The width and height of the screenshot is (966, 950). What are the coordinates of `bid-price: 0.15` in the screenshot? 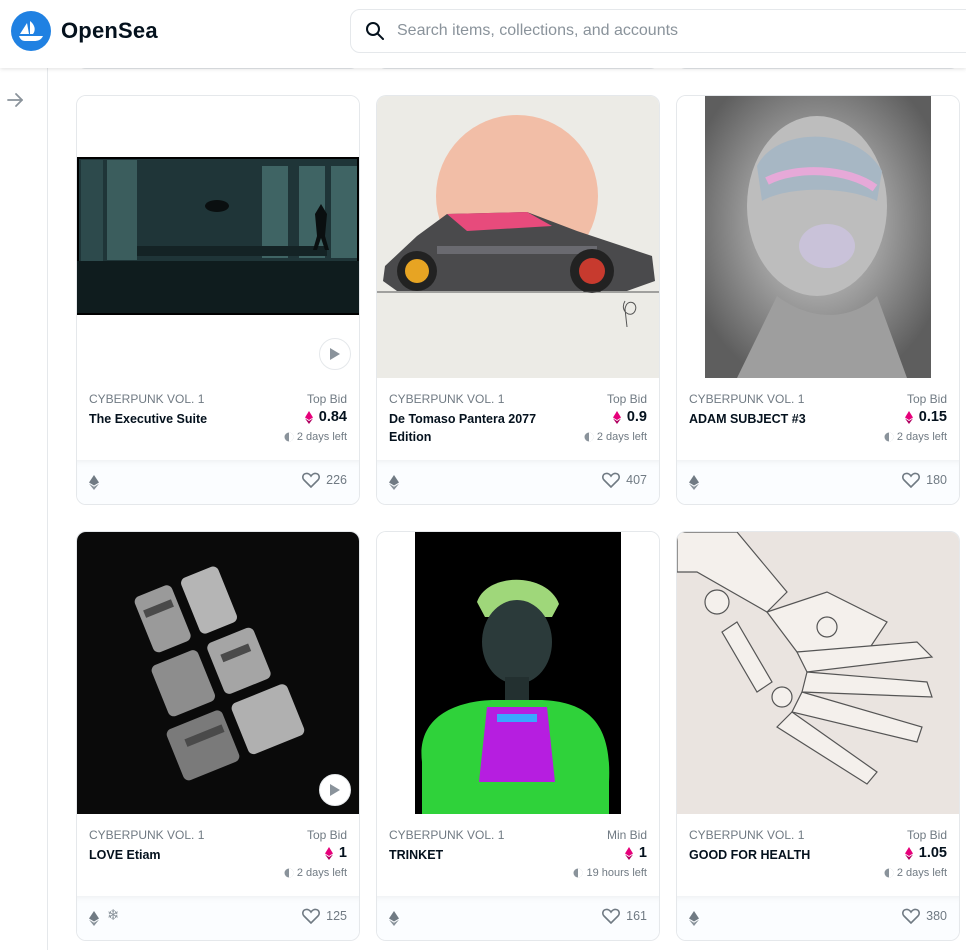 It's located at (925, 417).